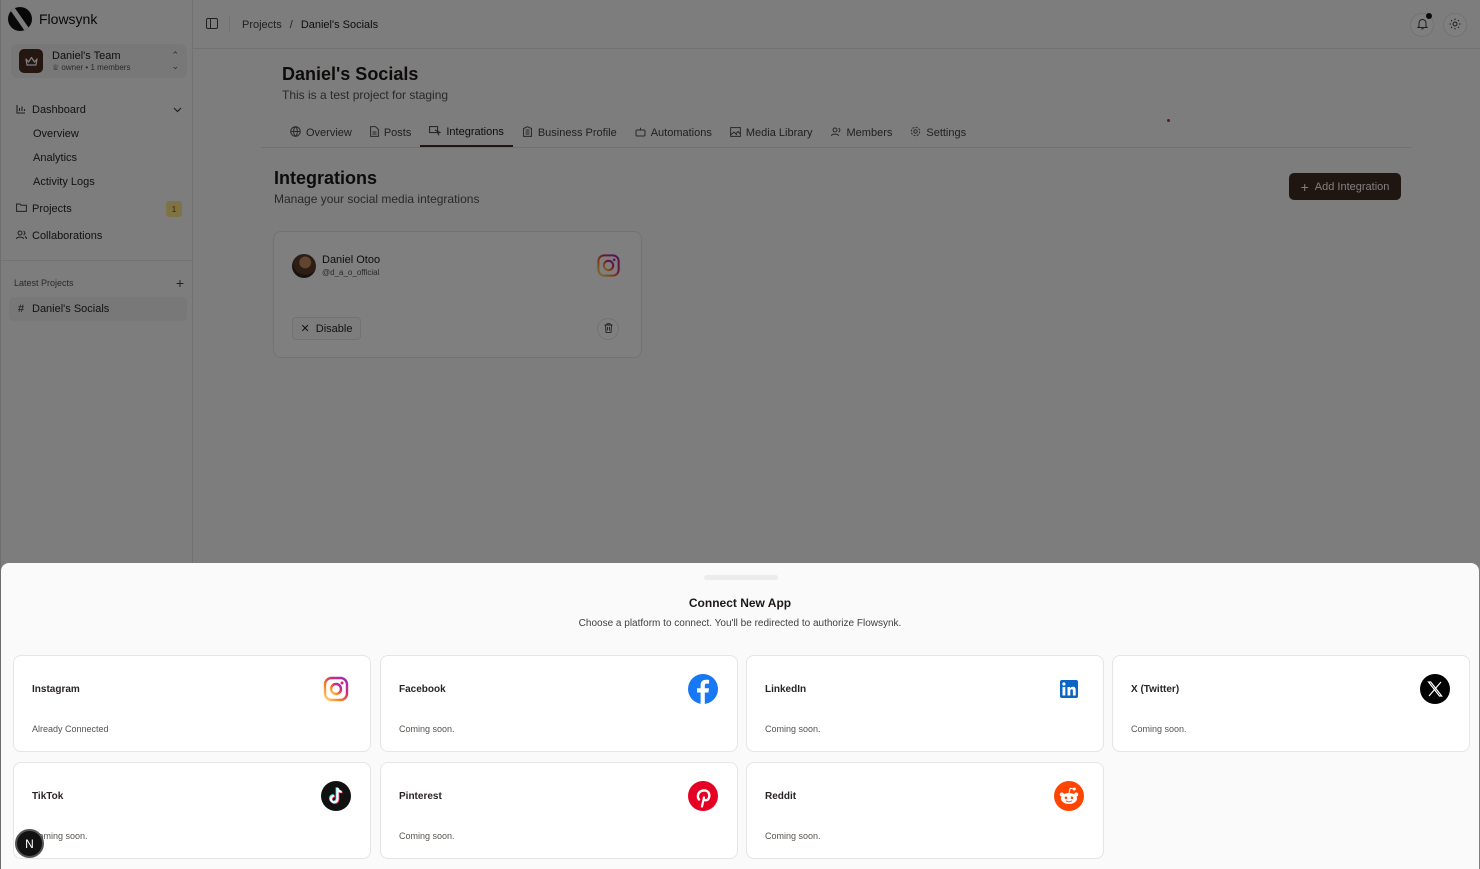 Image resolution: width=1480 pixels, height=869 pixels. I want to click on app-card-instagram: Instagram Already Connected, so click(192, 703).